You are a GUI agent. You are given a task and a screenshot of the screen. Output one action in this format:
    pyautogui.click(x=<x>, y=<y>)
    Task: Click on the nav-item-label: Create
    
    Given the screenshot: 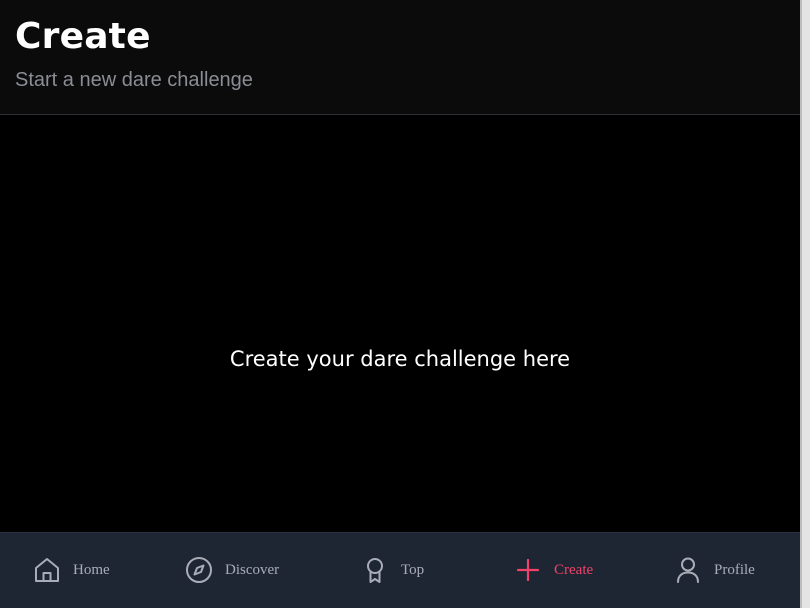 What is the action you would take?
    pyautogui.click(x=574, y=569)
    